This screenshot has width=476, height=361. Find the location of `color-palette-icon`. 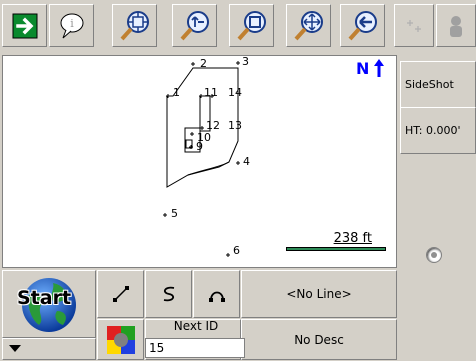

color-palette-icon is located at coordinates (120, 339).